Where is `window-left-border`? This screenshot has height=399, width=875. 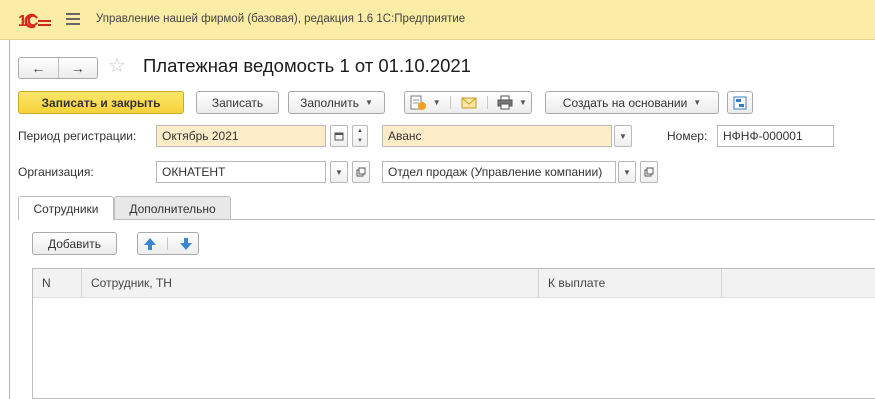
window-left-border is located at coordinates (9, 219).